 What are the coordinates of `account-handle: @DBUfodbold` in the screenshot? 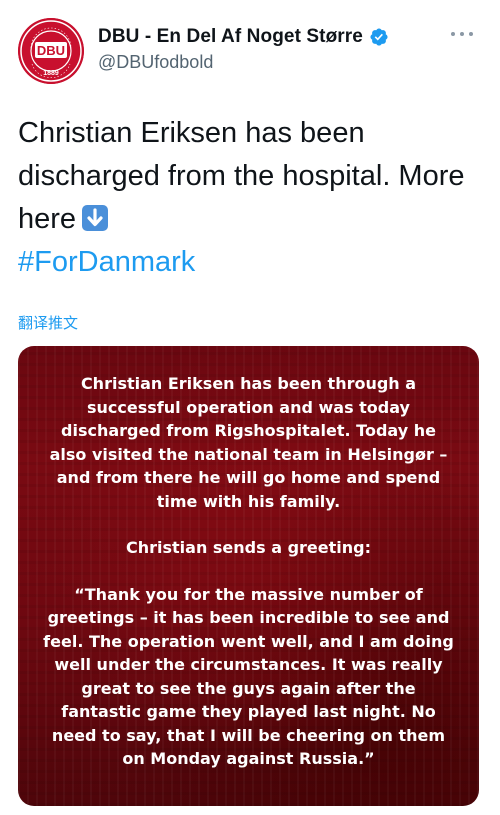 It's located at (243, 62).